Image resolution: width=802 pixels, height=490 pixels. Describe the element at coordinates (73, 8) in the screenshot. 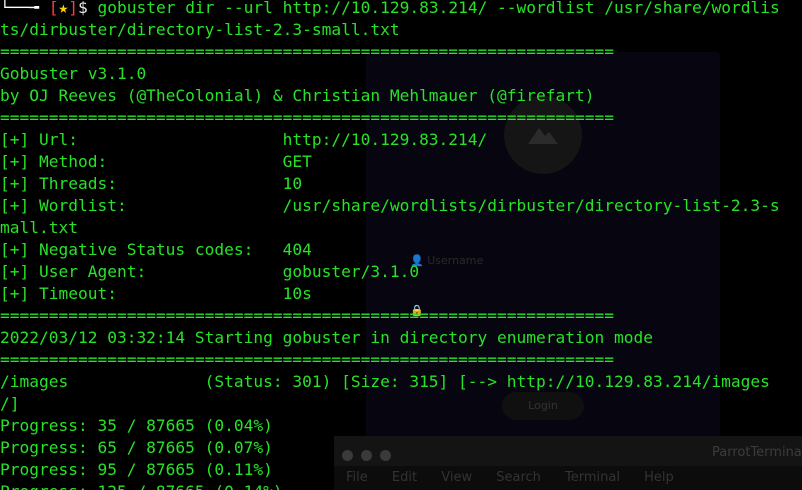

I see `prompt-close-bracket: ]` at that location.